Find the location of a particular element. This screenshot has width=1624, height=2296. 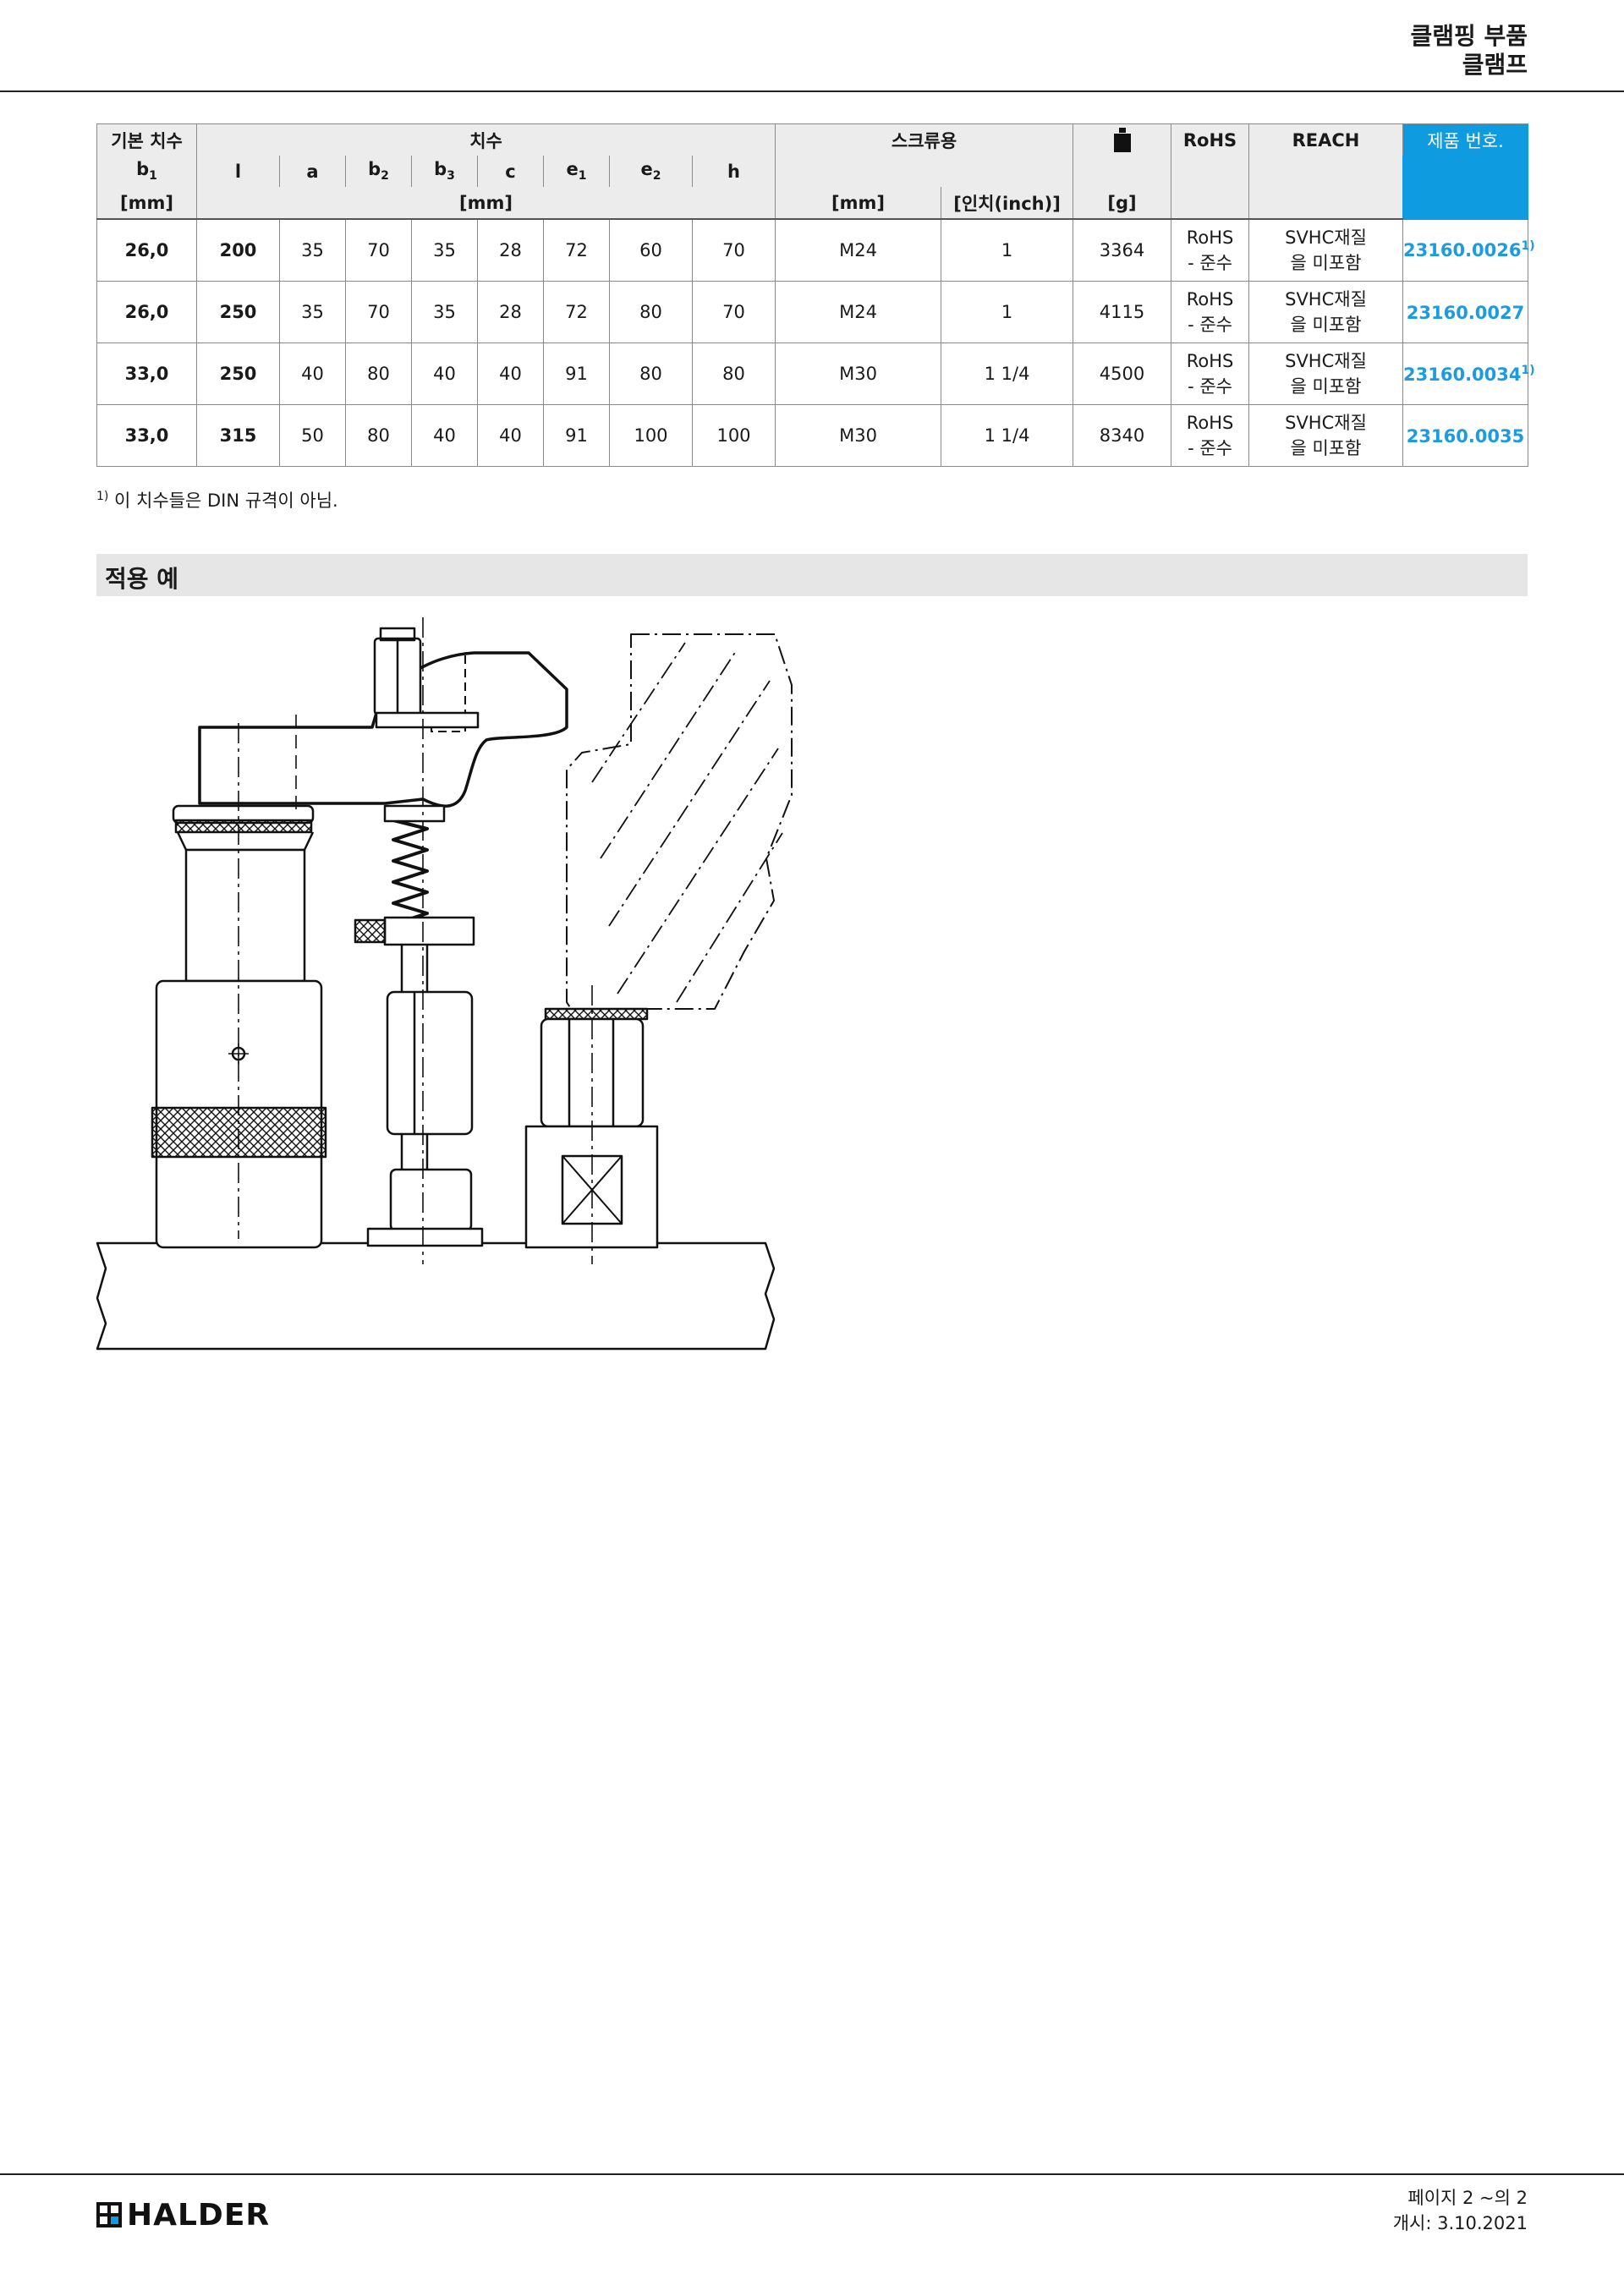

section-title: 적용 예 is located at coordinates (142, 579).